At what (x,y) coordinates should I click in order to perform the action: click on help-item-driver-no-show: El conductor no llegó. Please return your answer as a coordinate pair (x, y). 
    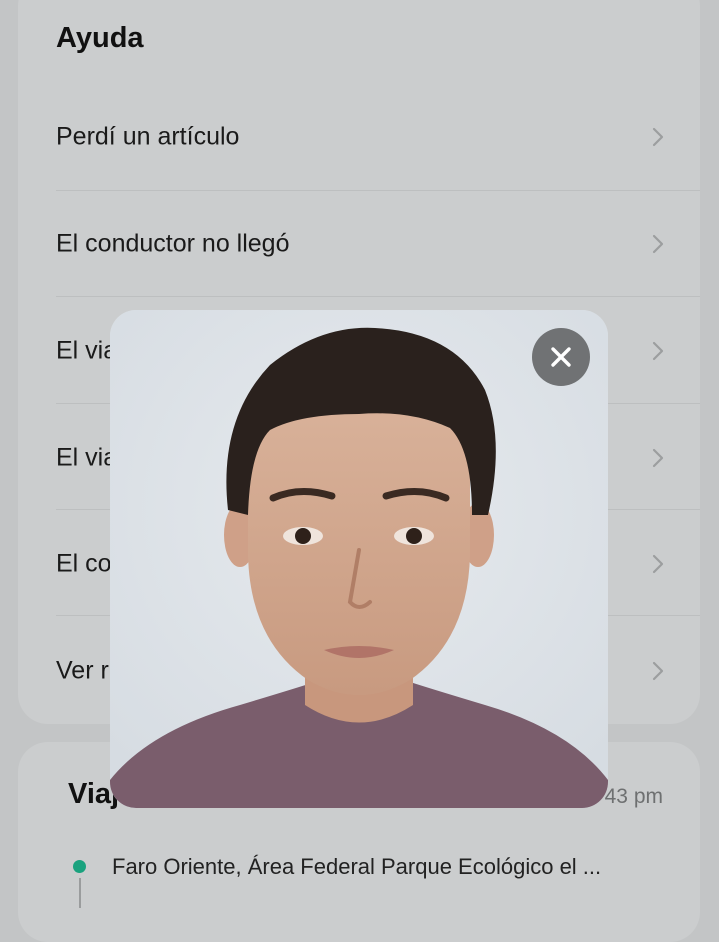
    Looking at the image, I should click on (364, 243).